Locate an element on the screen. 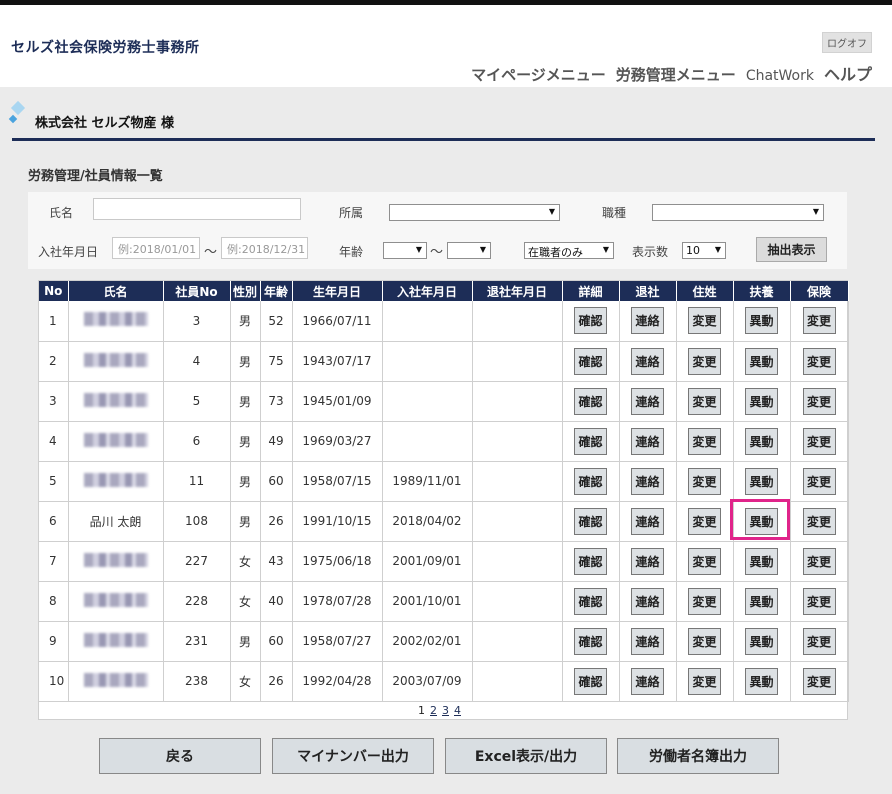  nav-help: ヘルプ is located at coordinates (848, 73).